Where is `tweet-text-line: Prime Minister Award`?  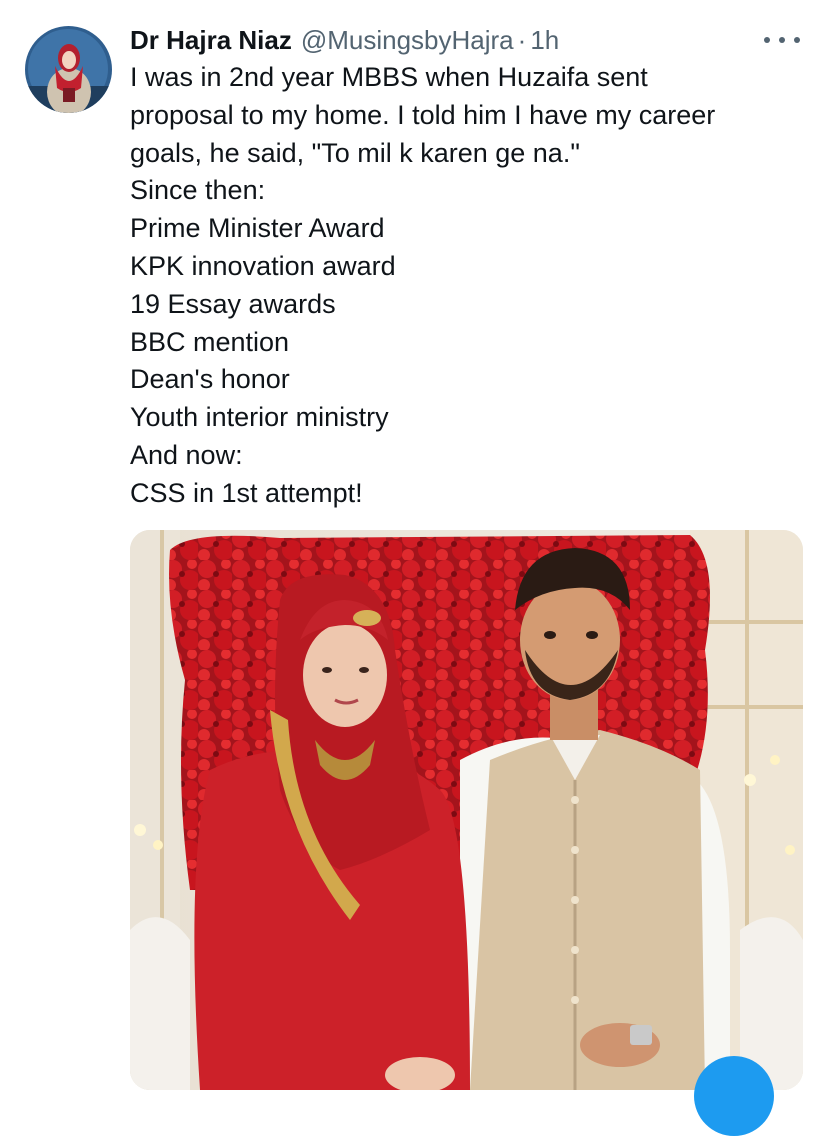
tweet-text-line: Prime Minister Award is located at coordinates (257, 228).